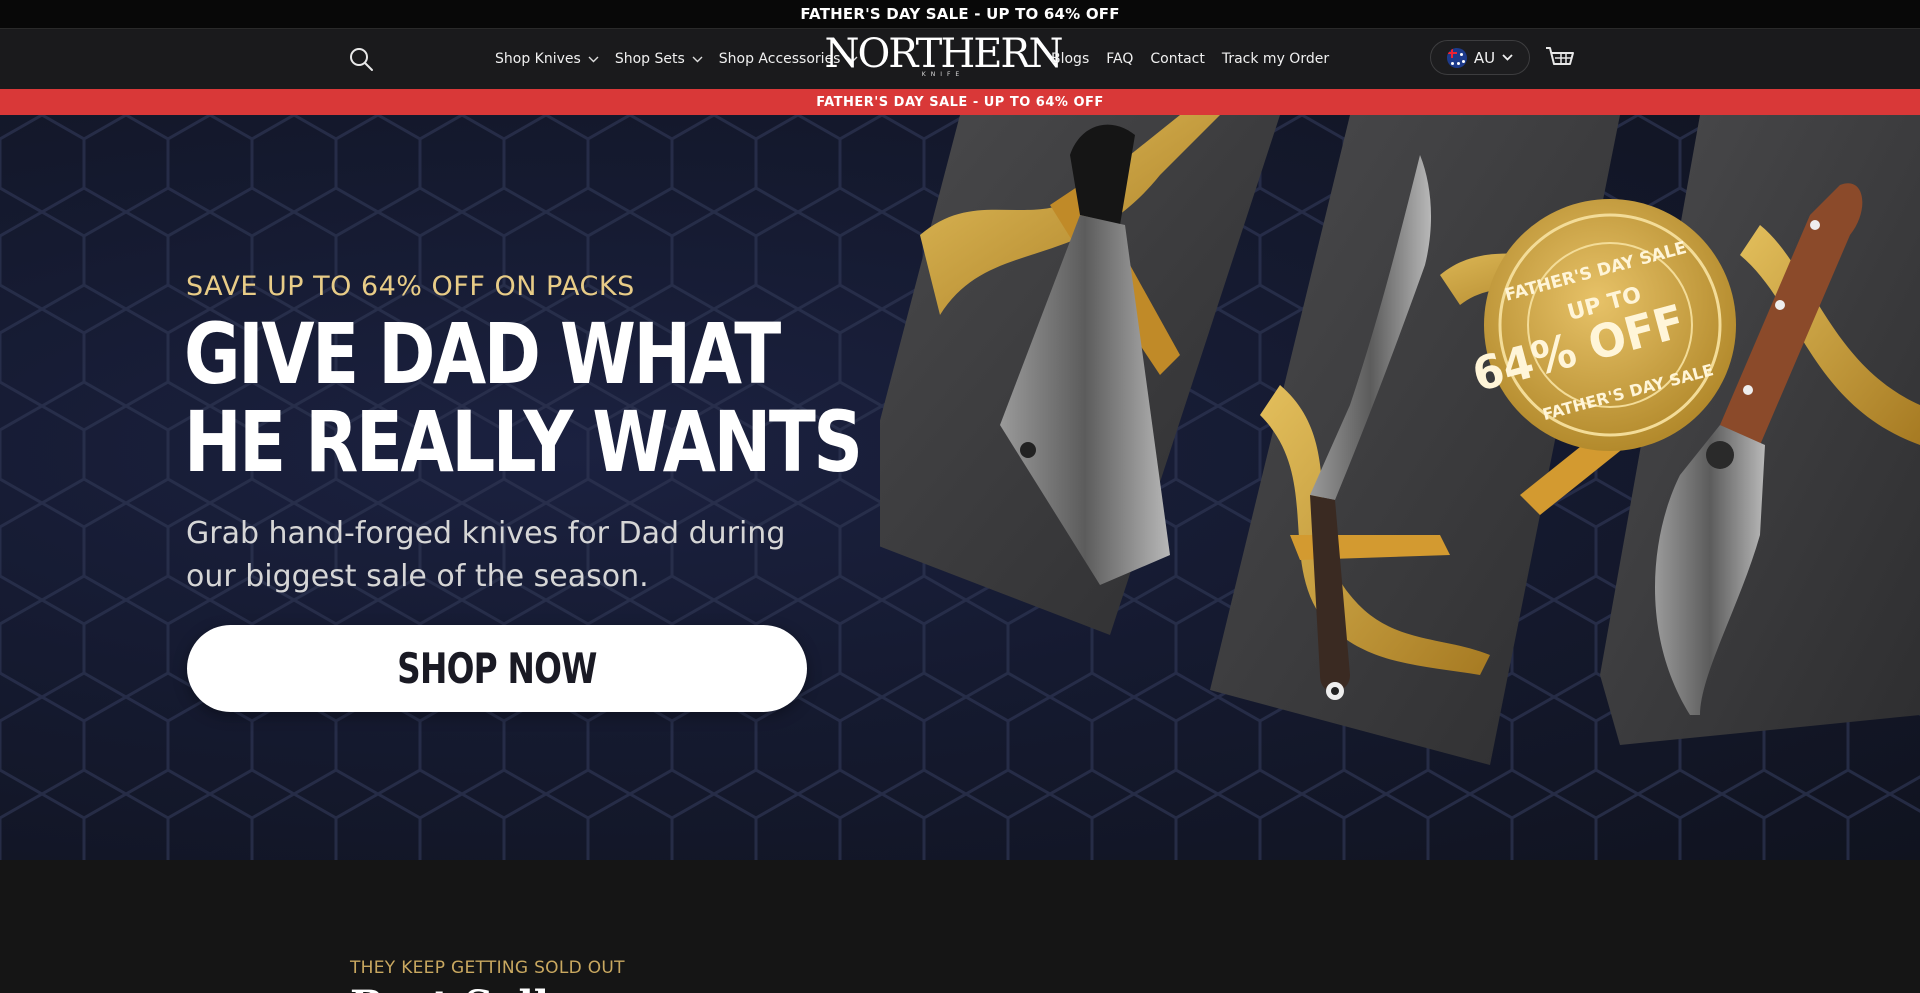 This screenshot has width=1920, height=993. I want to click on nav-shop-knives: Shop Knives, so click(547, 59).